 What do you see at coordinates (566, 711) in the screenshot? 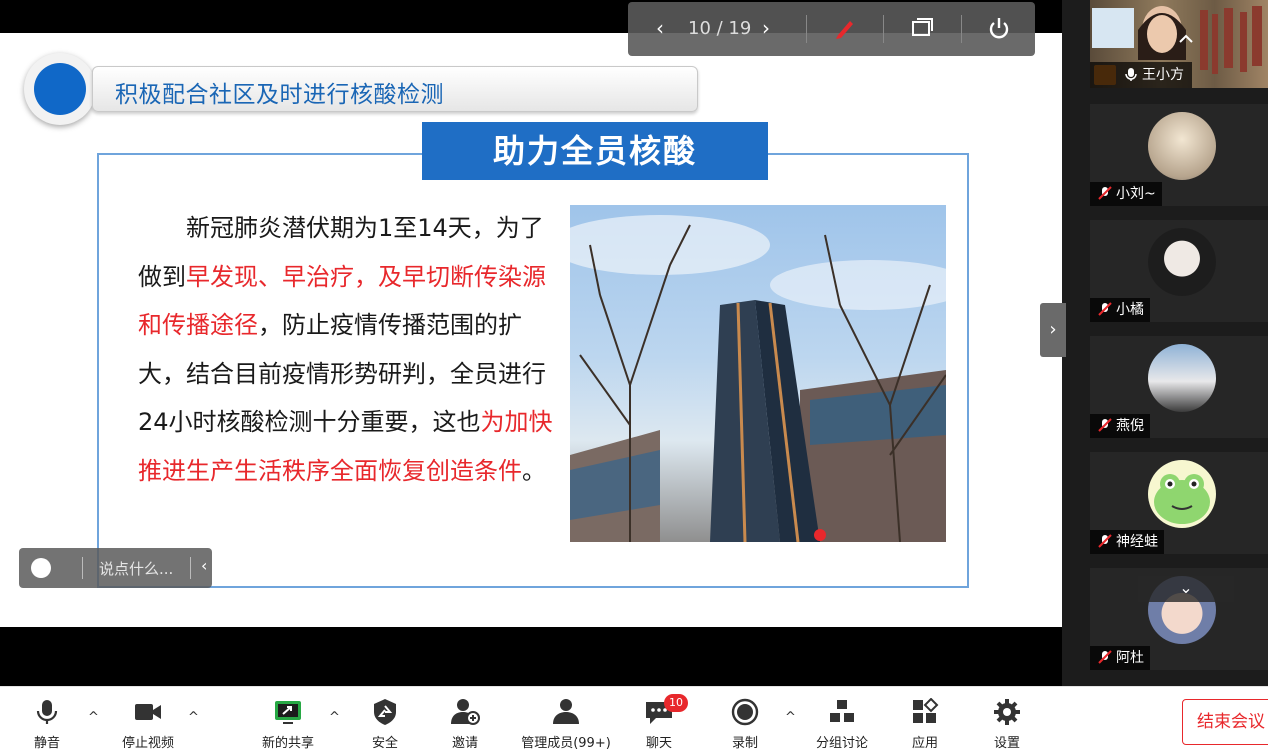
I see `user-icon` at bounding box center [566, 711].